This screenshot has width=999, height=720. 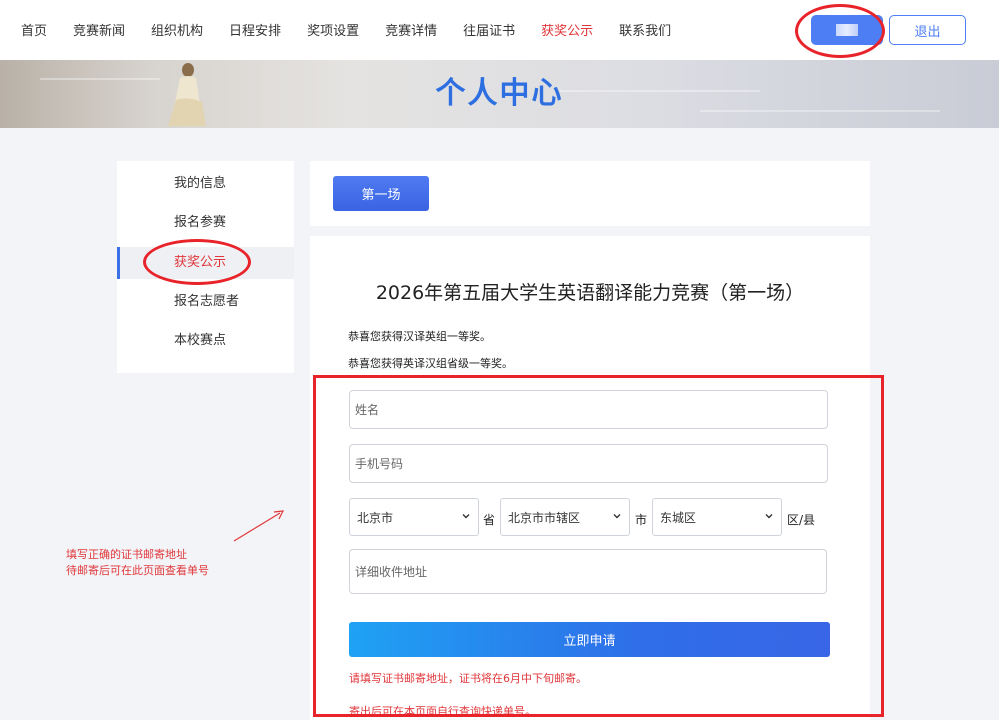 I want to click on session-tabs: 第一场, so click(x=590, y=193).